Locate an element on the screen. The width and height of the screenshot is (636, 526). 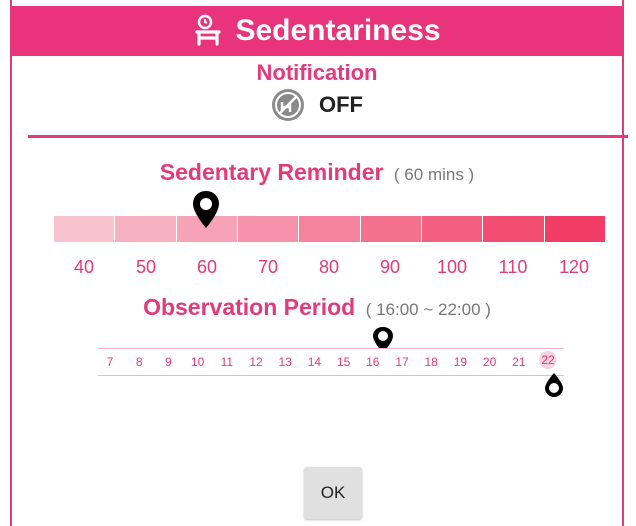
observation-hour-label: 19 is located at coordinates (460, 362).